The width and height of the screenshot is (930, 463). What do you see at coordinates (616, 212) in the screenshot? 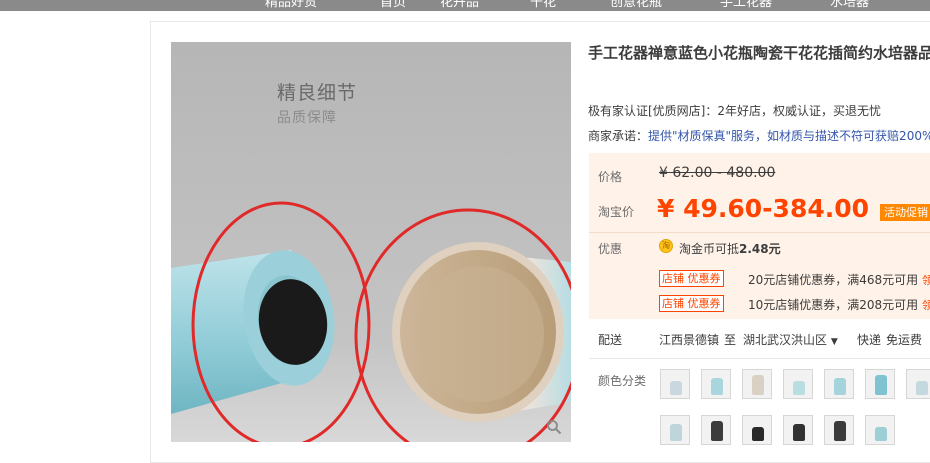
I see `promo-price-label: 淘宝价` at bounding box center [616, 212].